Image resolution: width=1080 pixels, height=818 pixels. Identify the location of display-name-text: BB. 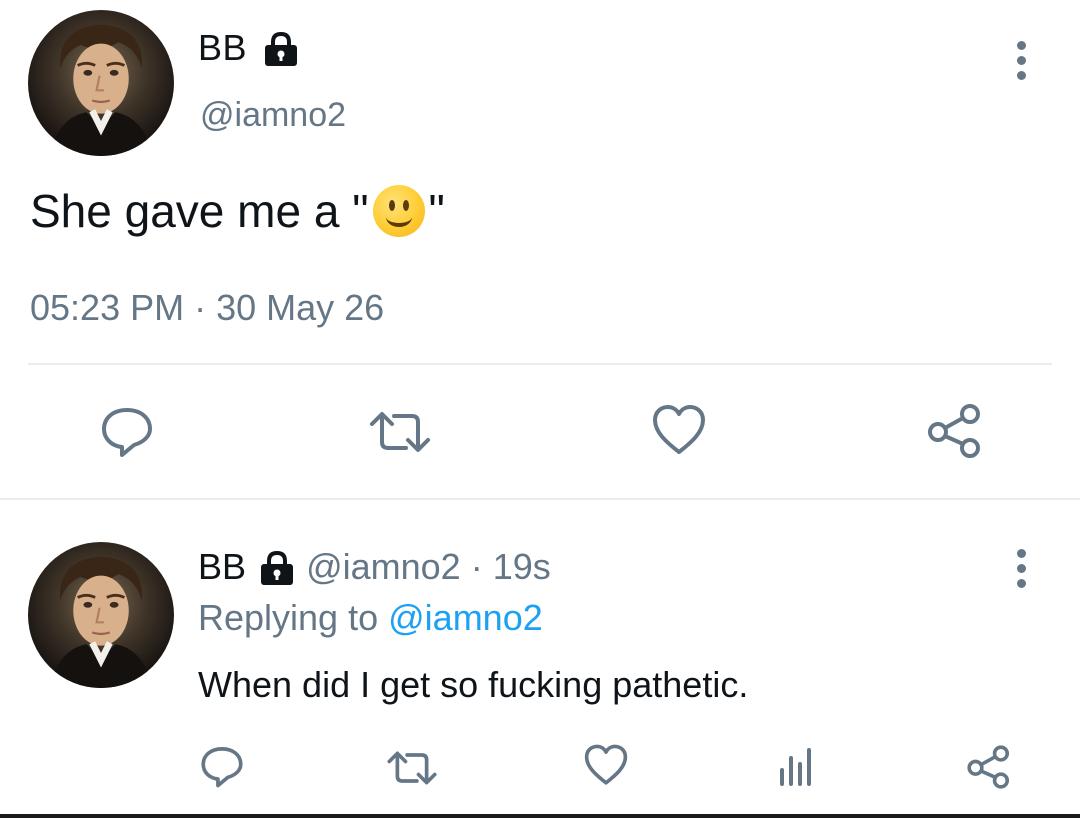
(223, 47).